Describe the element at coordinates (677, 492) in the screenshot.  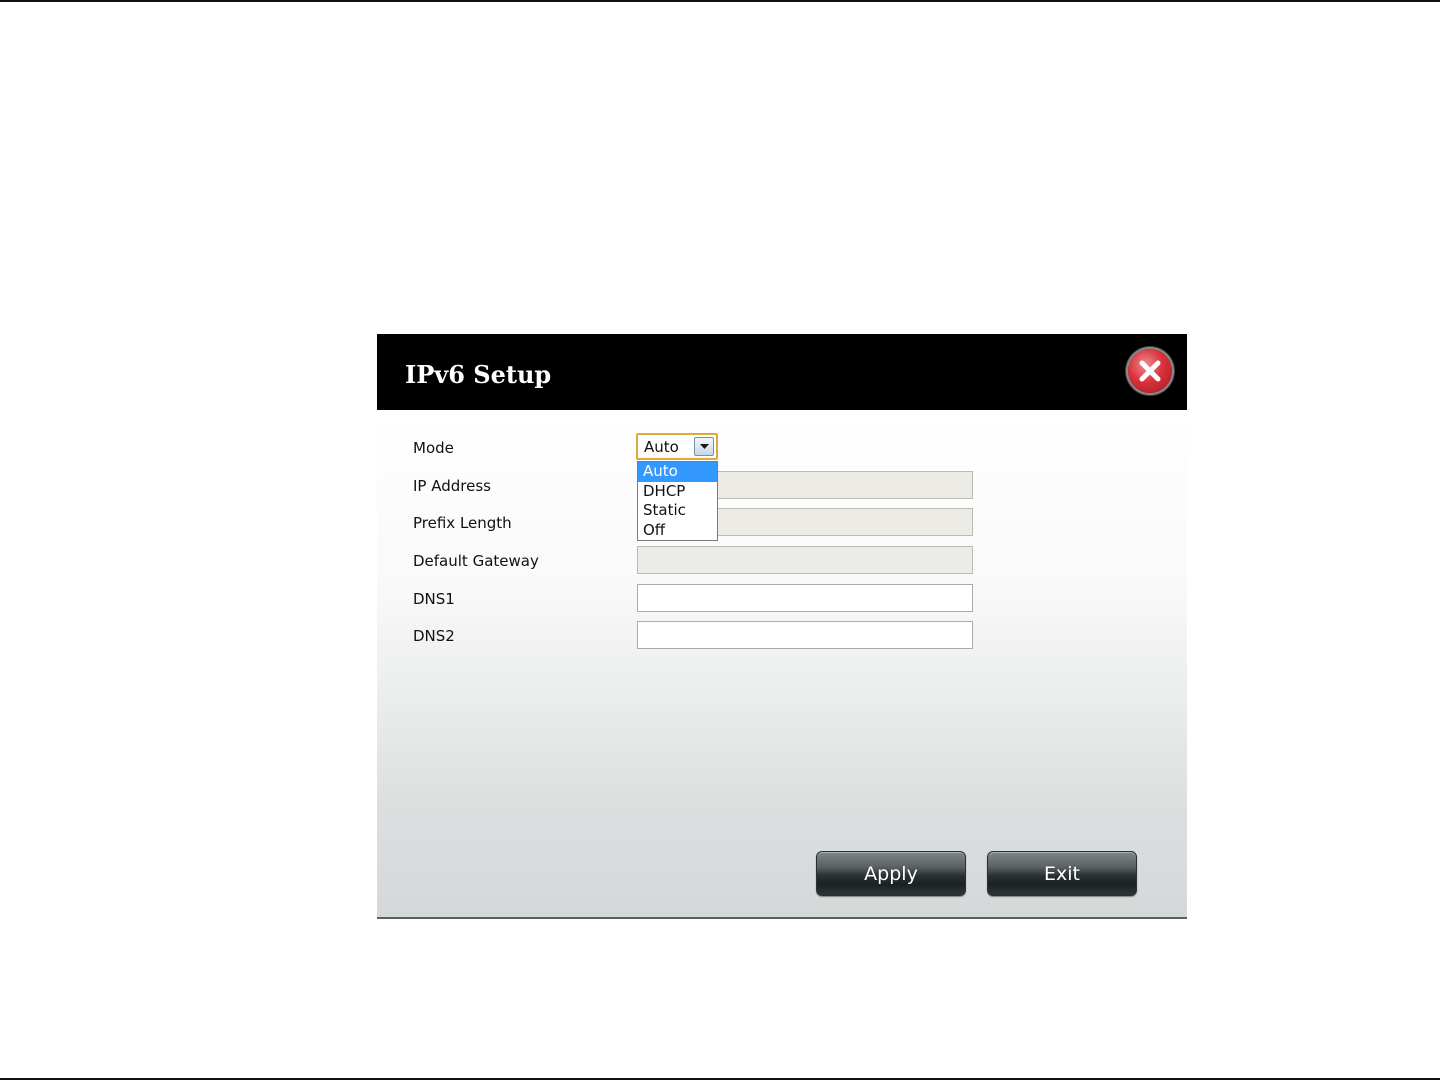
I see `mode-option-dhcp: DHCP` at that location.